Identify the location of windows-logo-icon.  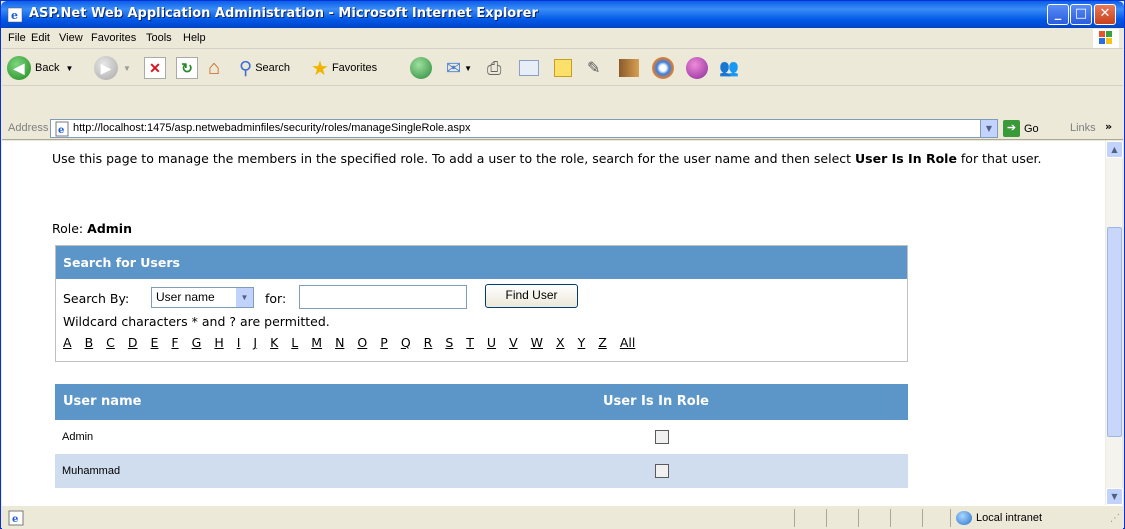
(1106, 38).